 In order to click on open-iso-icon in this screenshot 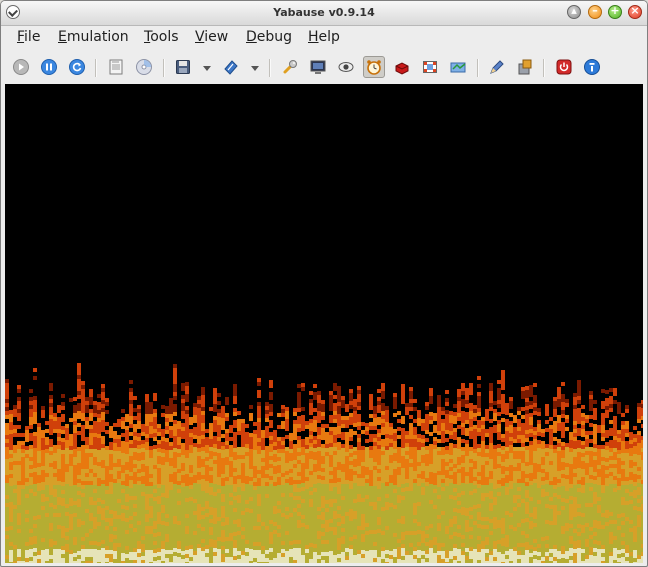, I will do `click(116, 67)`.